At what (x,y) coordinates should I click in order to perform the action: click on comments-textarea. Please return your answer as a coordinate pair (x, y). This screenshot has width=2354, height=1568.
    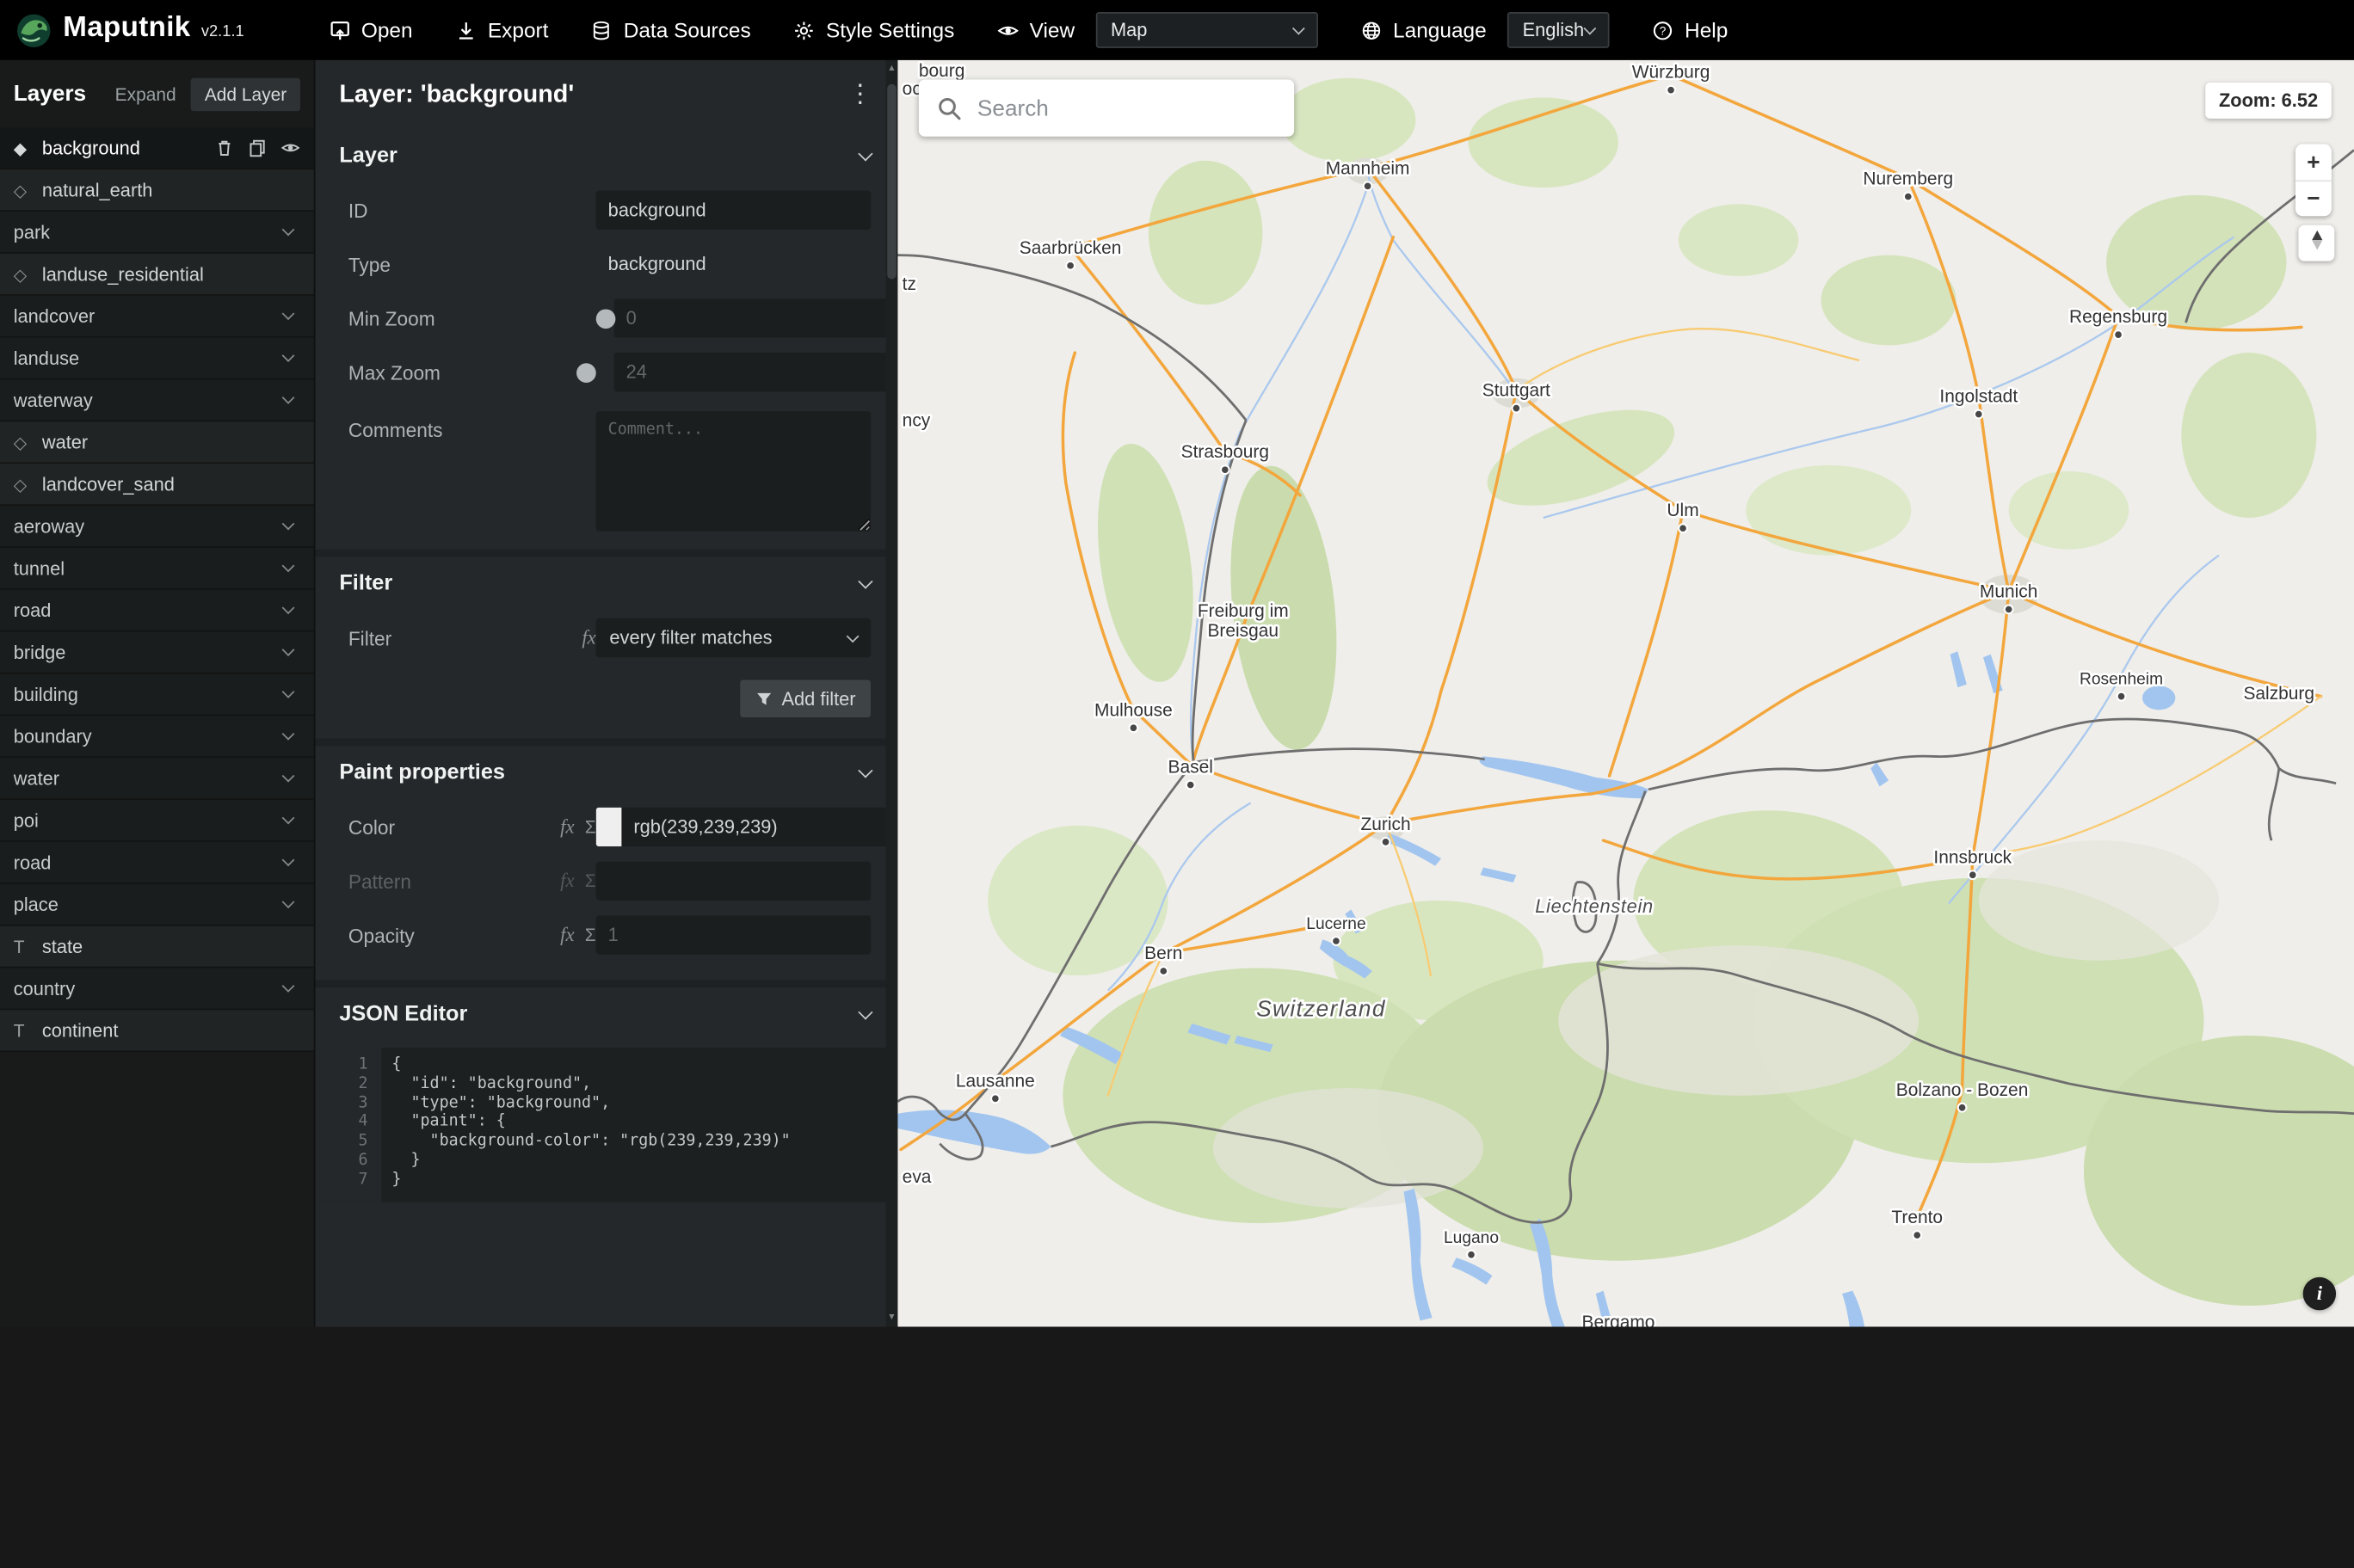
    Looking at the image, I should click on (733, 472).